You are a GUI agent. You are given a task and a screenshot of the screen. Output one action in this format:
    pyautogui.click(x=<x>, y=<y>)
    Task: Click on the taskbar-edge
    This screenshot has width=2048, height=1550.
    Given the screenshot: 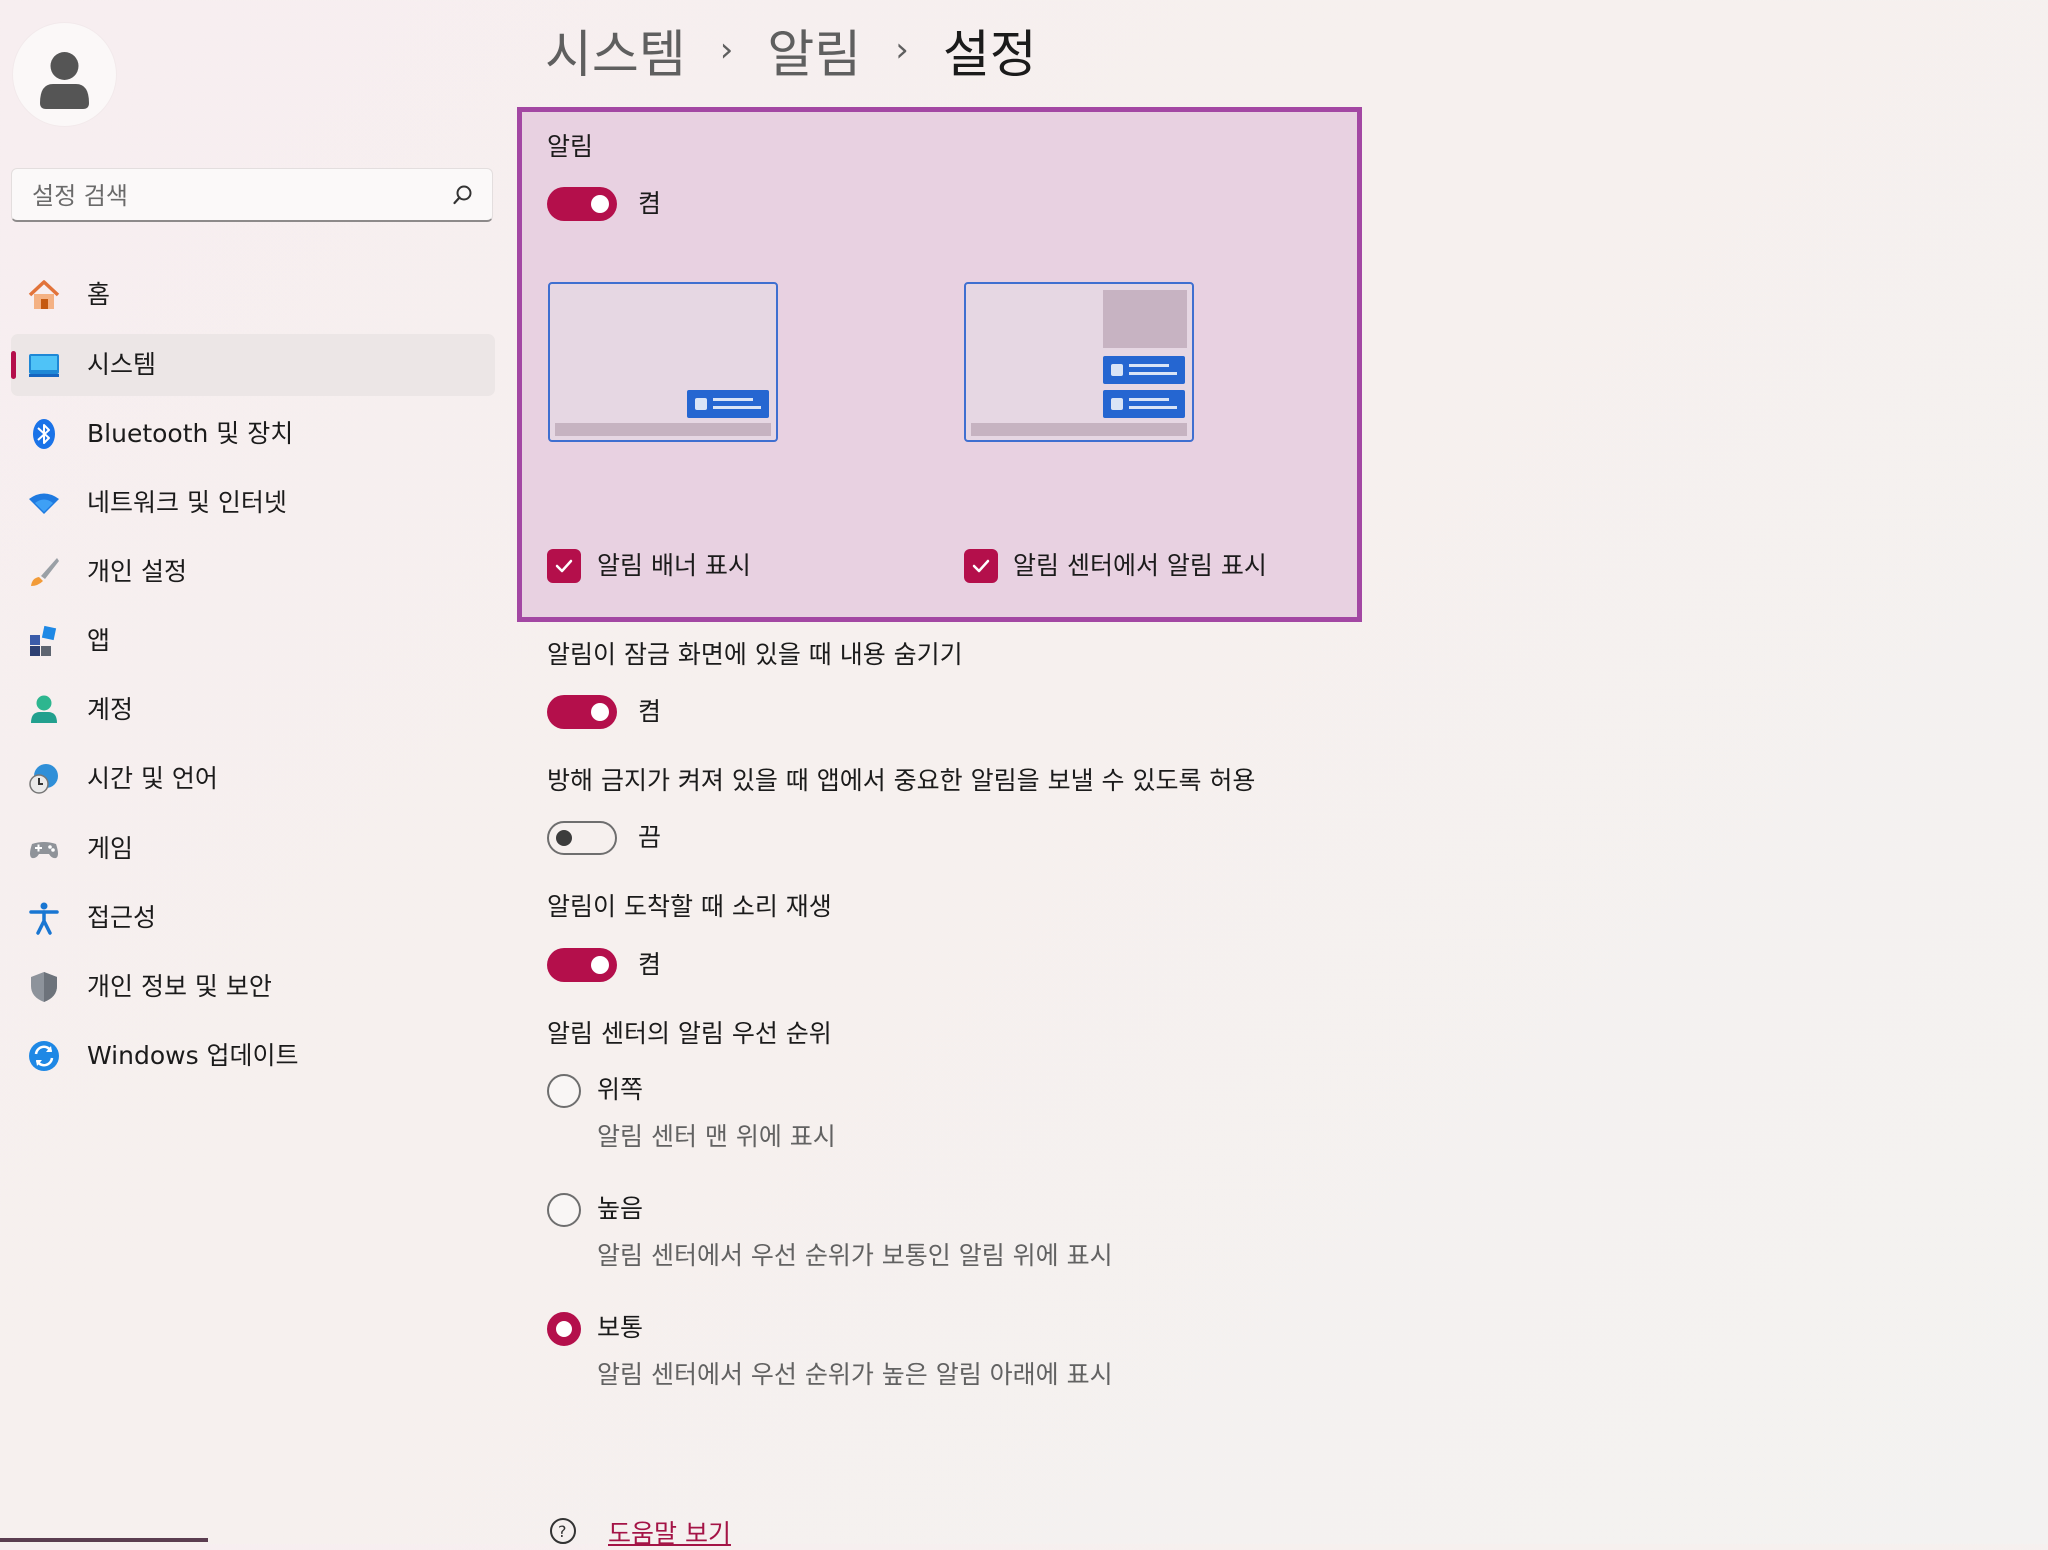 What is the action you would take?
    pyautogui.click(x=104, y=1540)
    